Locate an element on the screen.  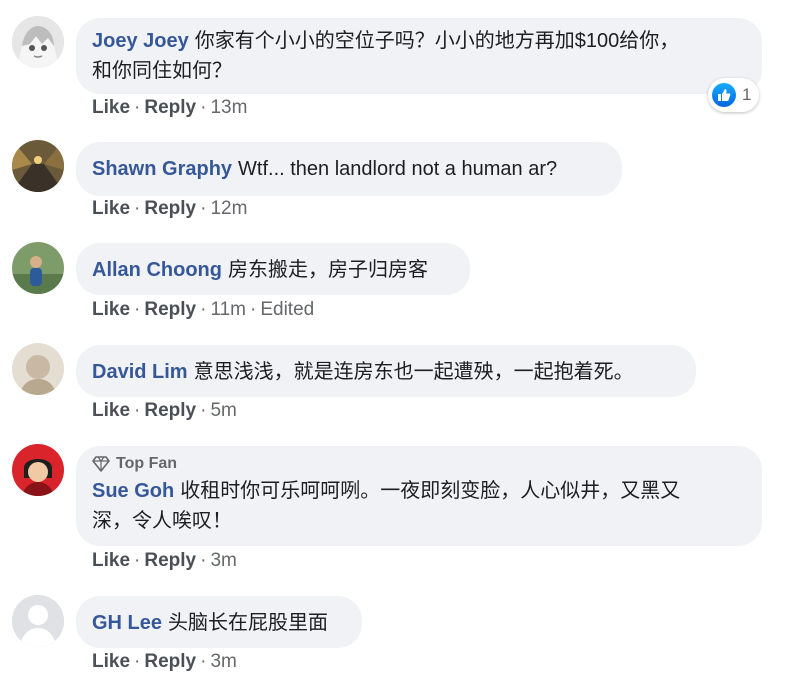
timestamp: 13m is located at coordinates (228, 107).